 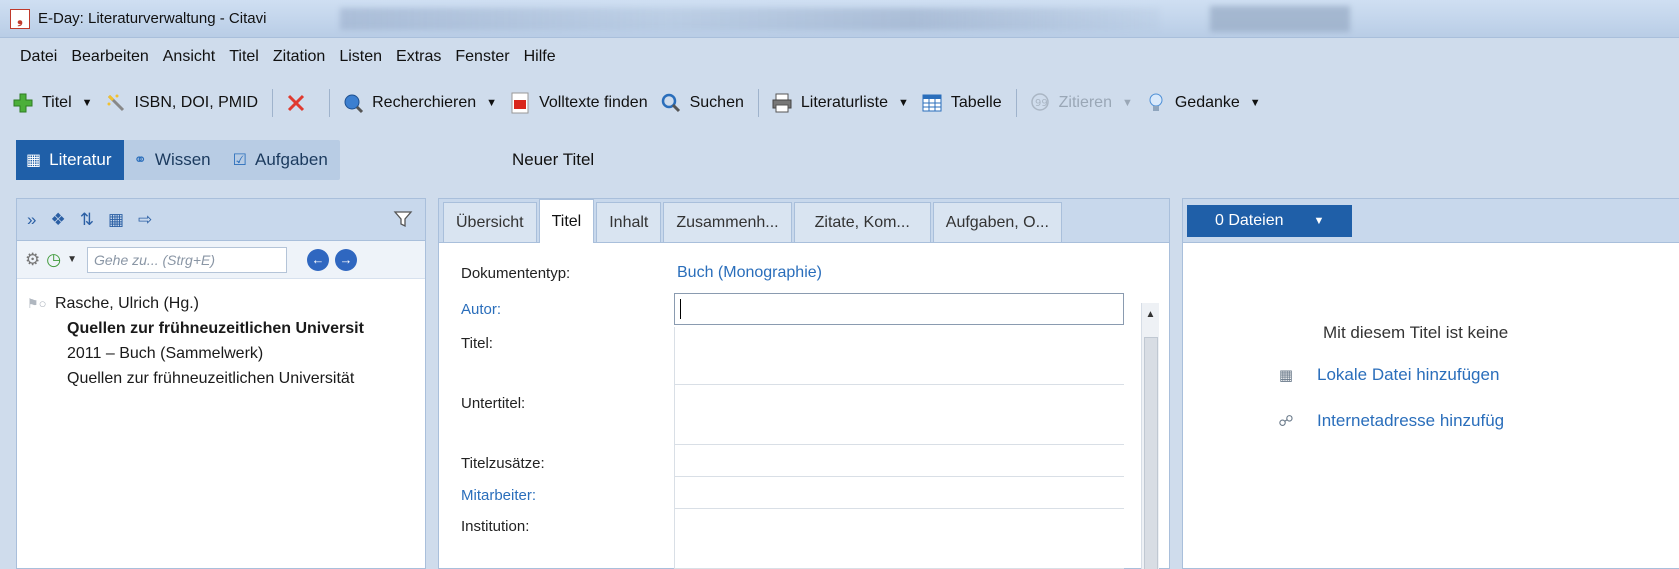 I want to click on menu-hilfe: Hilfe, so click(x=540, y=57).